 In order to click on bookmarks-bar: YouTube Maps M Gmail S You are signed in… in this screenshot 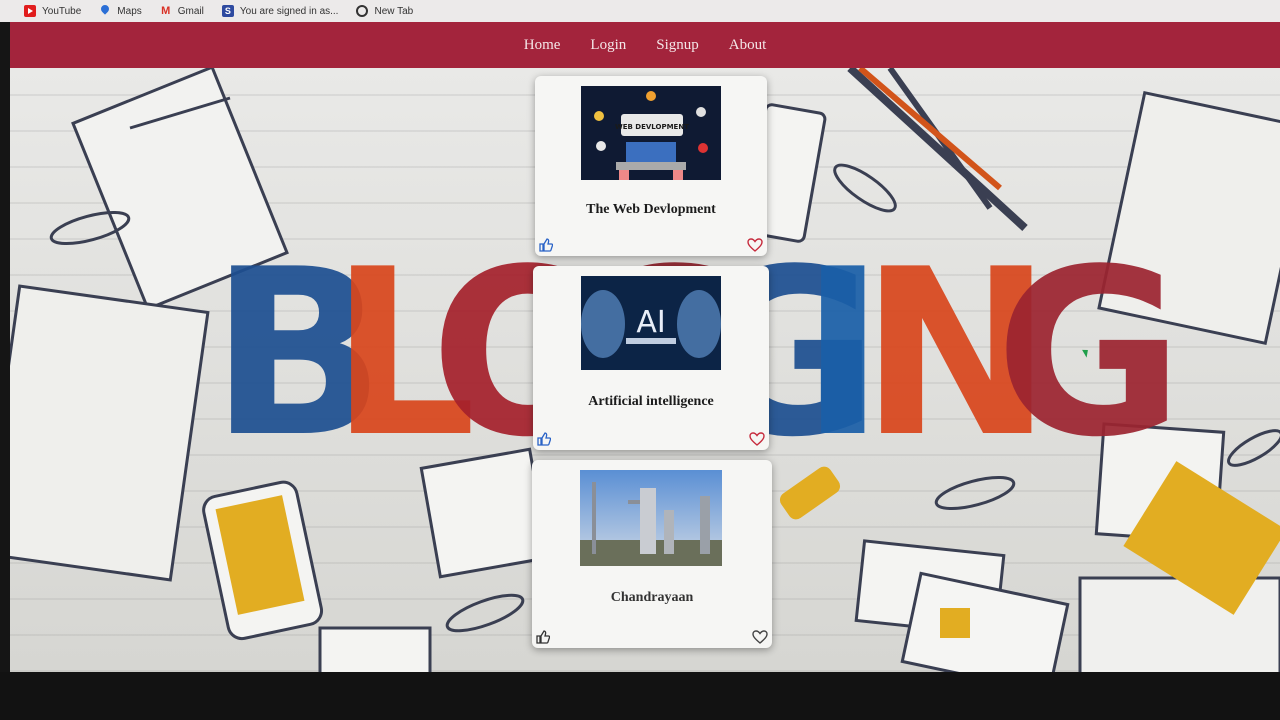, I will do `click(640, 11)`.